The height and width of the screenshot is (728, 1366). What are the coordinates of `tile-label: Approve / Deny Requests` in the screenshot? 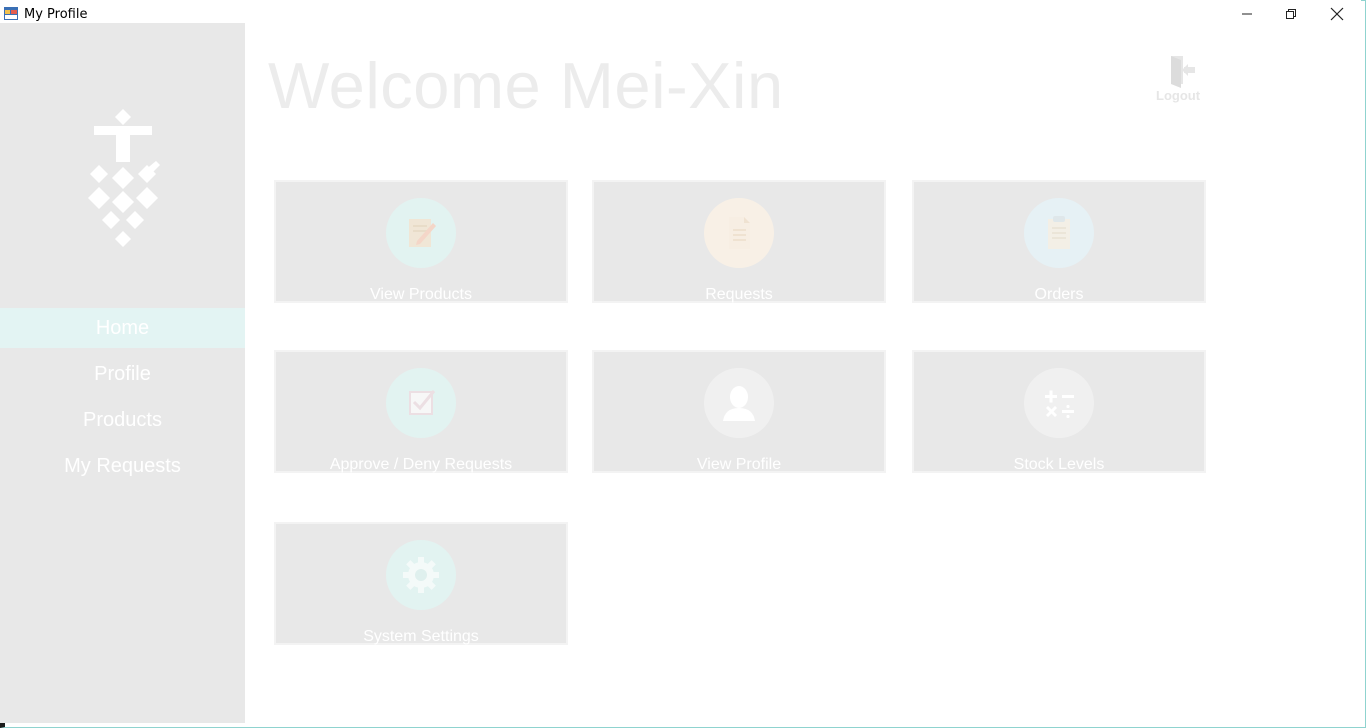 It's located at (421, 464).